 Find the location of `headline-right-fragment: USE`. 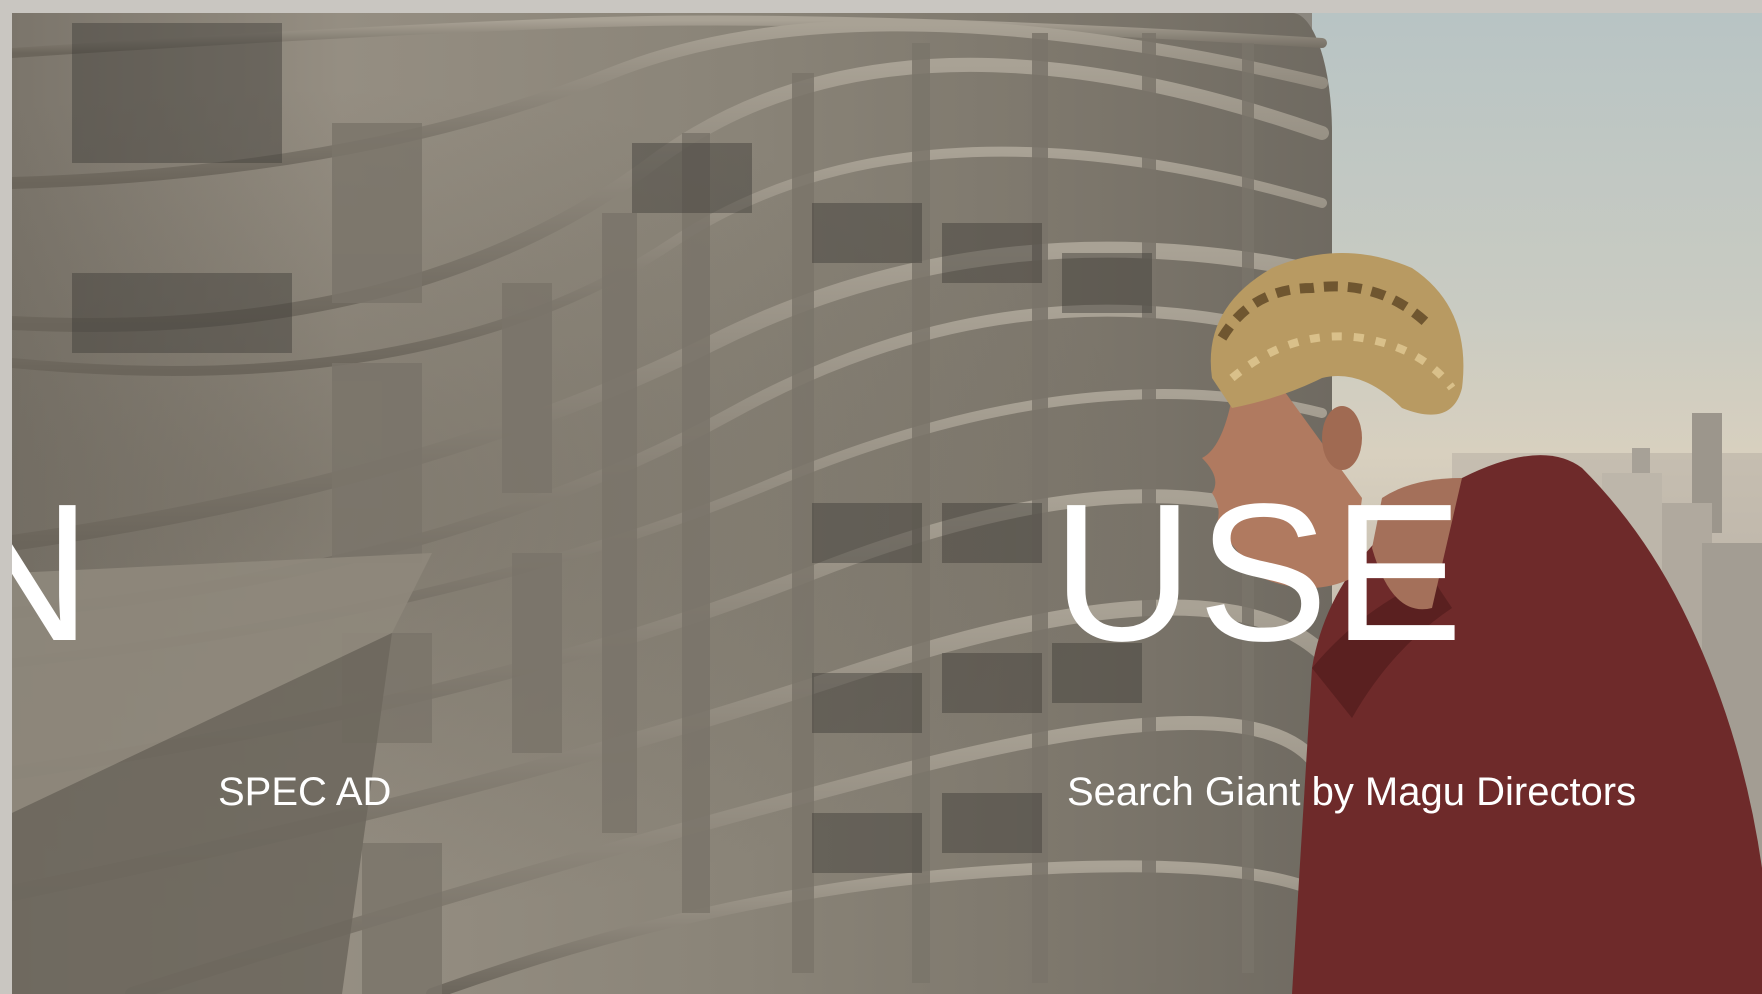

headline-right-fragment: USE is located at coordinates (1260, 572).